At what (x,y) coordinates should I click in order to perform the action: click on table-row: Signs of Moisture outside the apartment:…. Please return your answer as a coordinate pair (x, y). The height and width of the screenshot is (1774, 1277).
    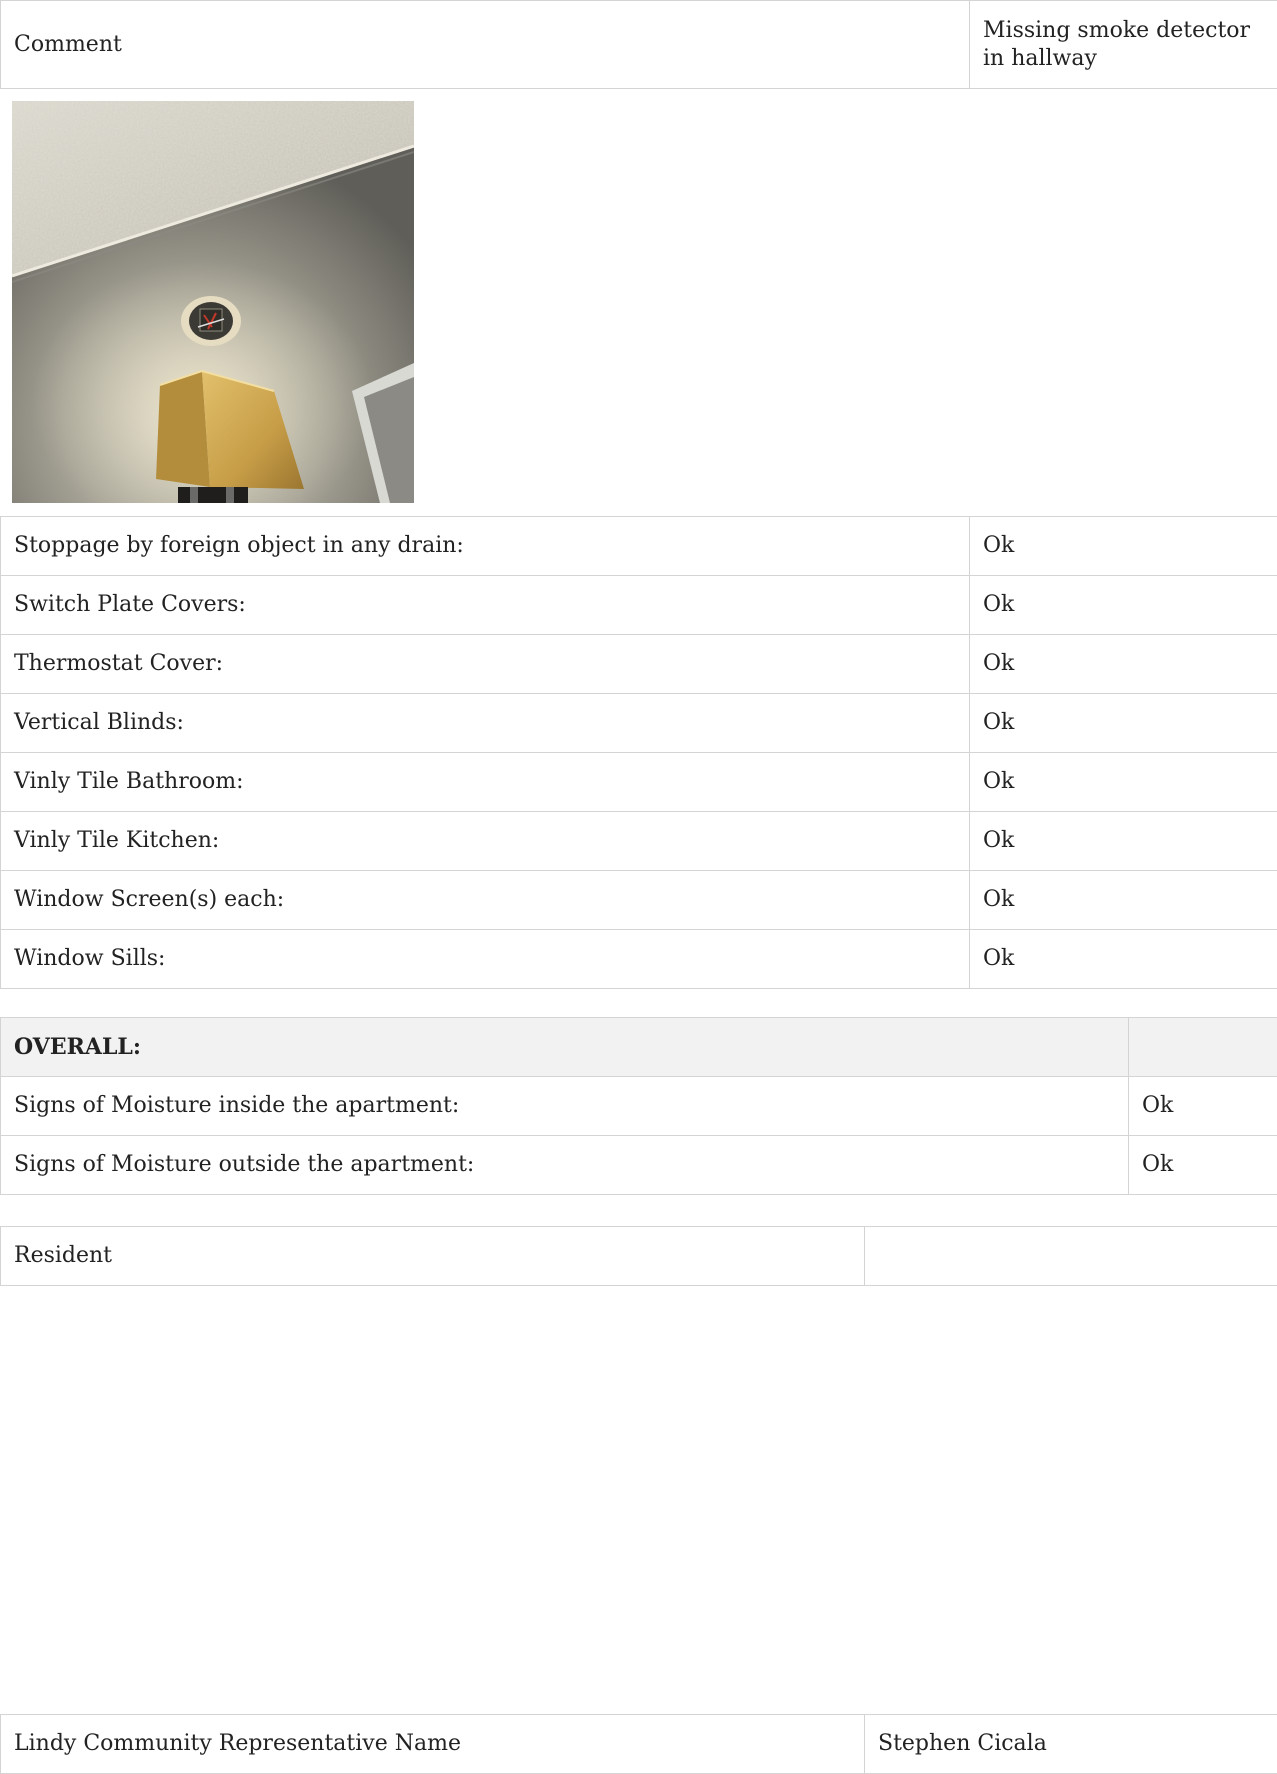
    Looking at the image, I should click on (638, 1165).